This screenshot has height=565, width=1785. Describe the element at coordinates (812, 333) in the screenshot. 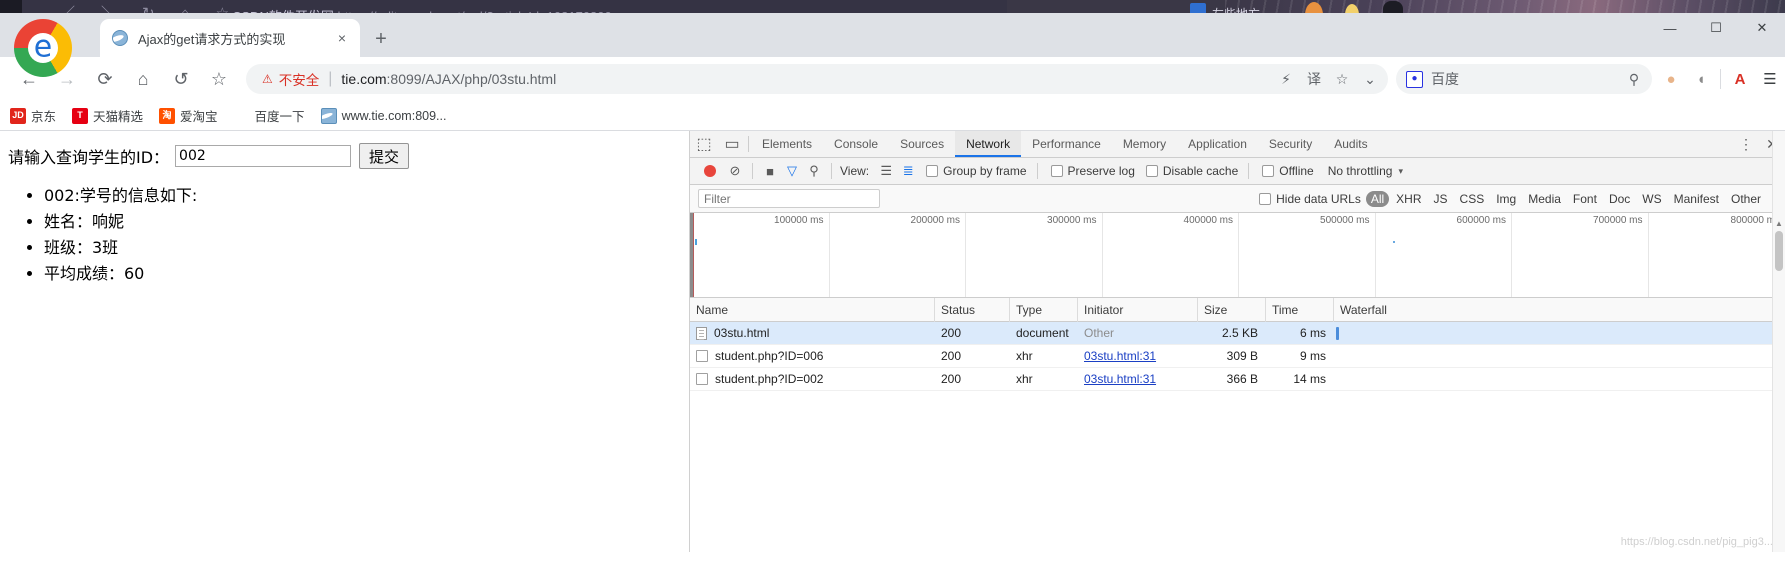

I see `request-name-cell: 03stu.html` at that location.